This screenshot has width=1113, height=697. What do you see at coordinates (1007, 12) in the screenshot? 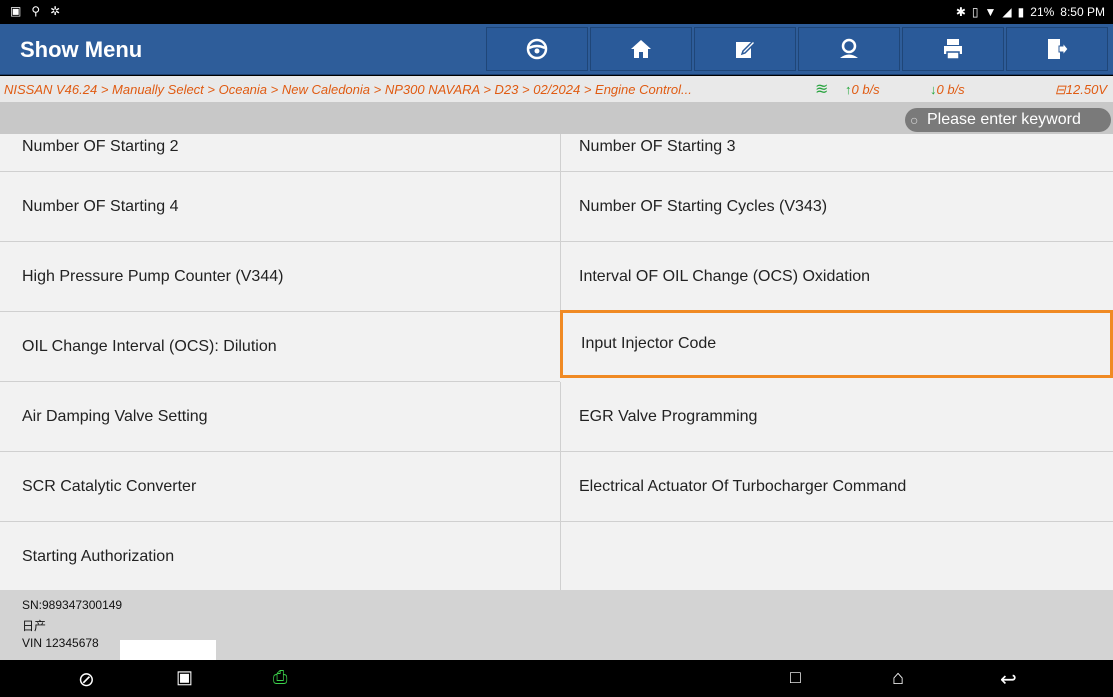
I see `cell-signal-icon: ◢` at bounding box center [1007, 12].